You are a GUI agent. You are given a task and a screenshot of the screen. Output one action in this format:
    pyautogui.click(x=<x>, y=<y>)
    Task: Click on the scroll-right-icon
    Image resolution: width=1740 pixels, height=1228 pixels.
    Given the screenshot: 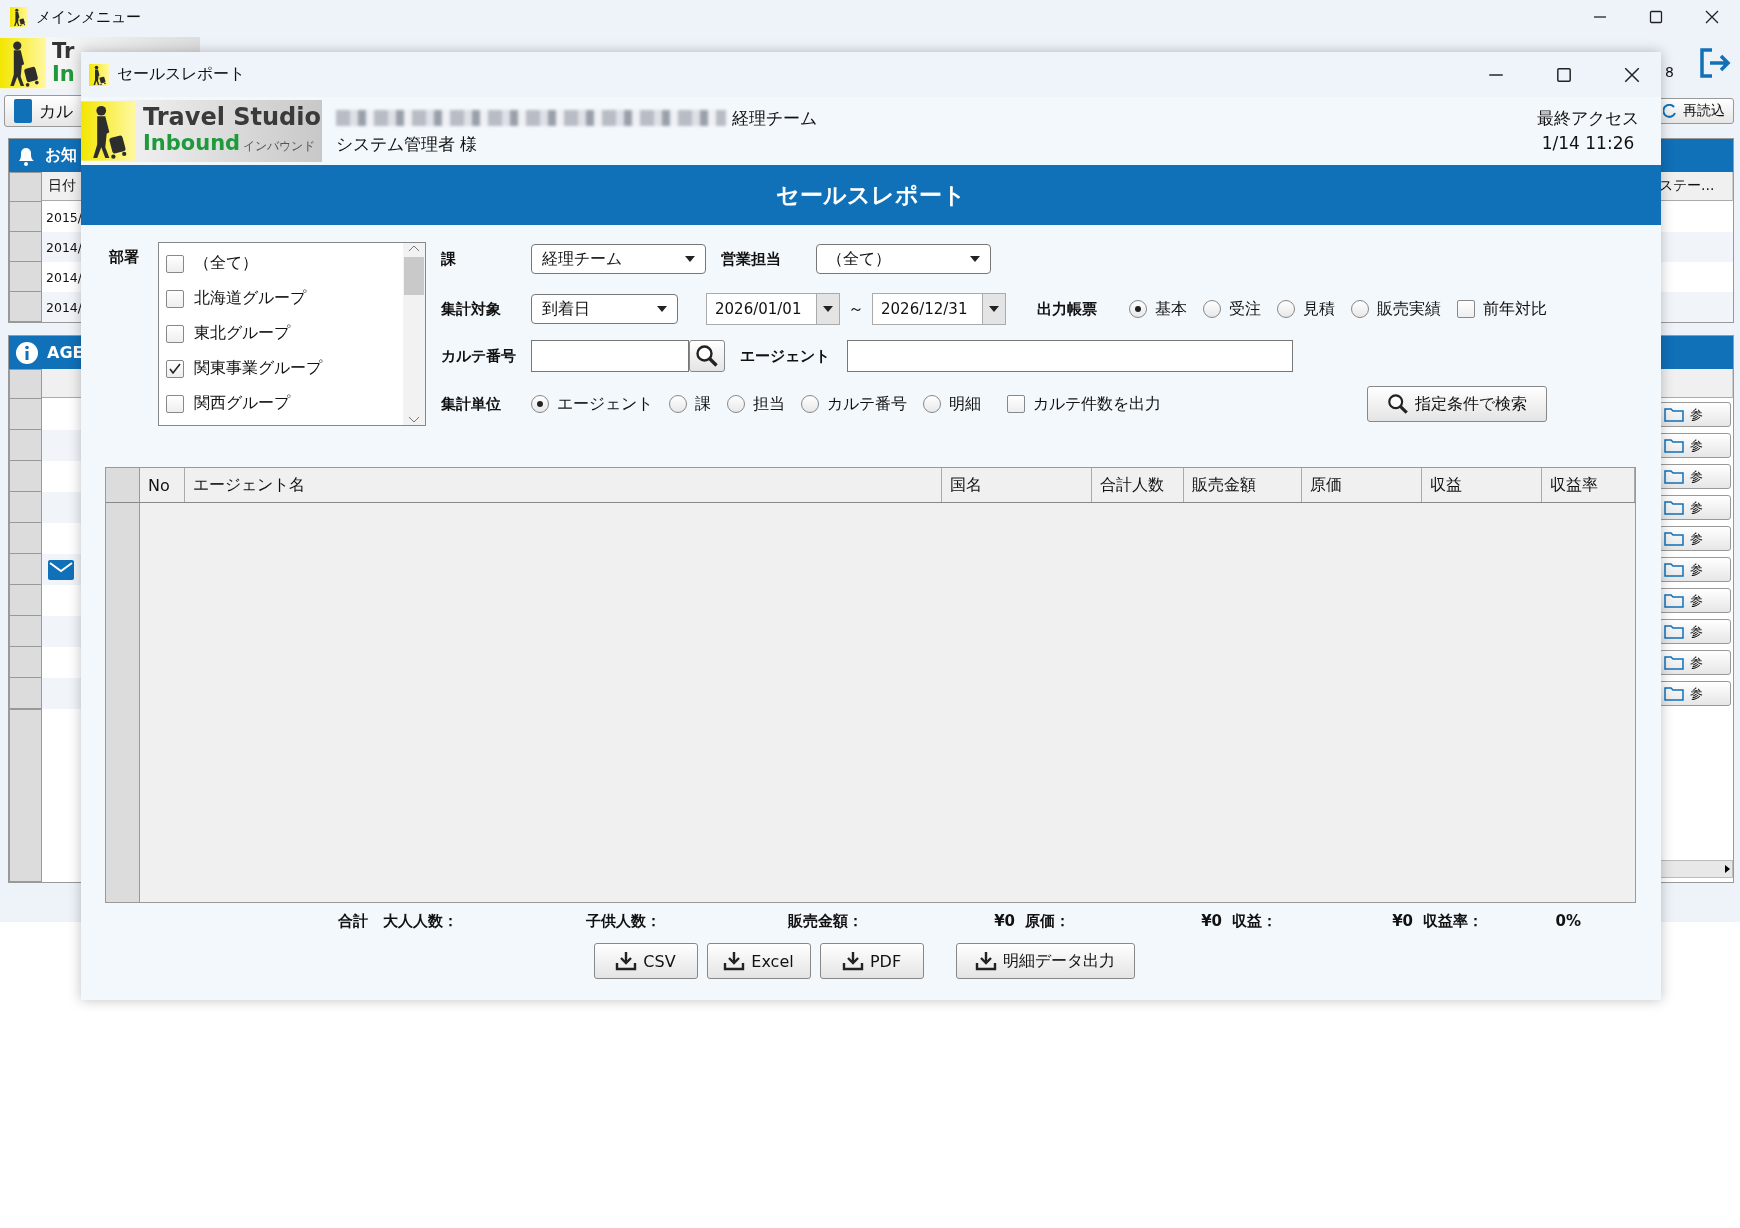 What is the action you would take?
    pyautogui.click(x=1727, y=869)
    